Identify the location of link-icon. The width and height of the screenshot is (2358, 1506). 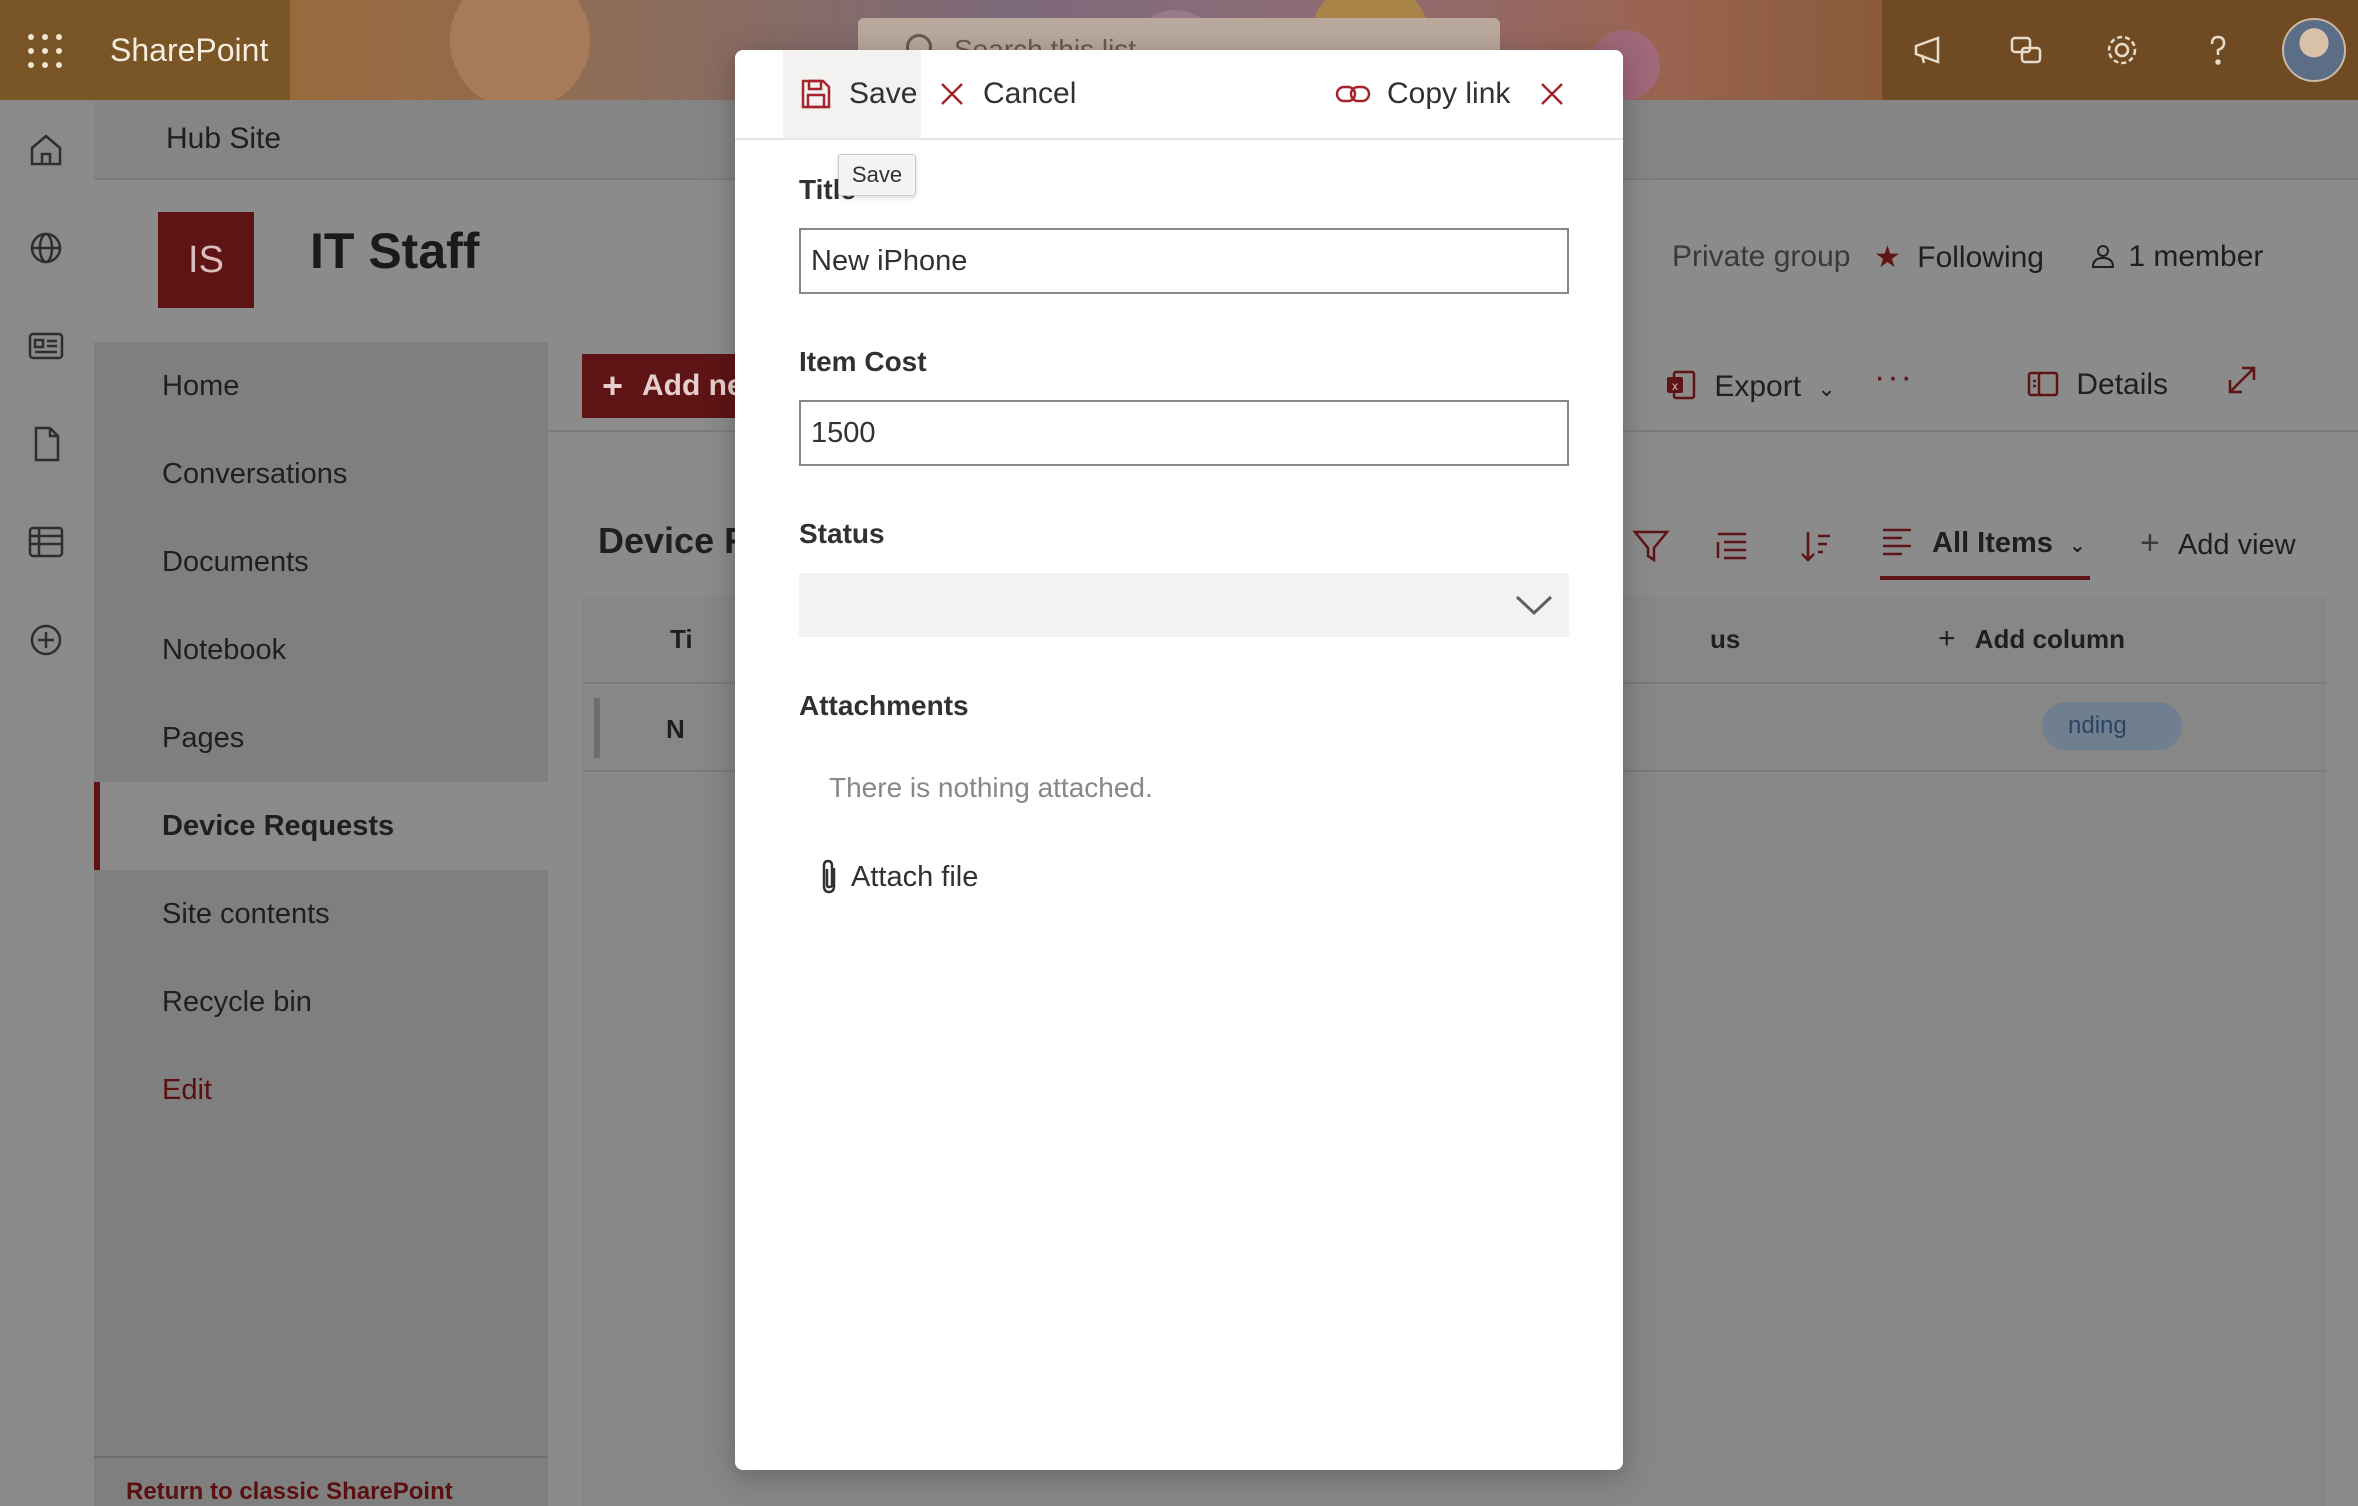
(1353, 94).